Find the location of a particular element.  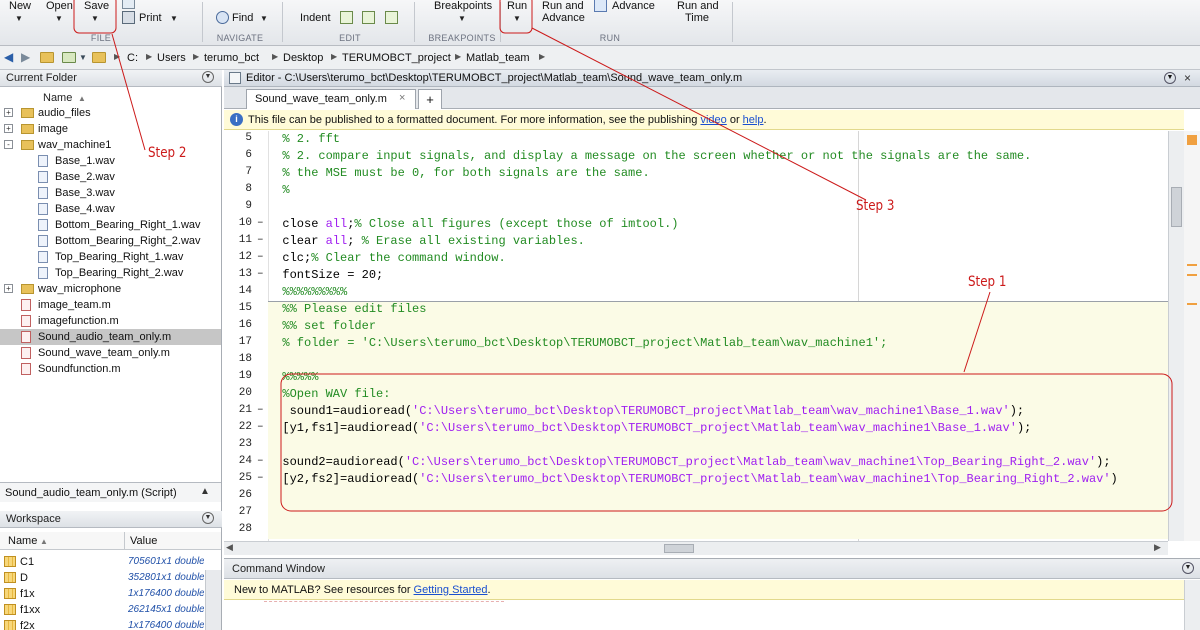

indent-button: Indent is located at coordinates (315, 18).